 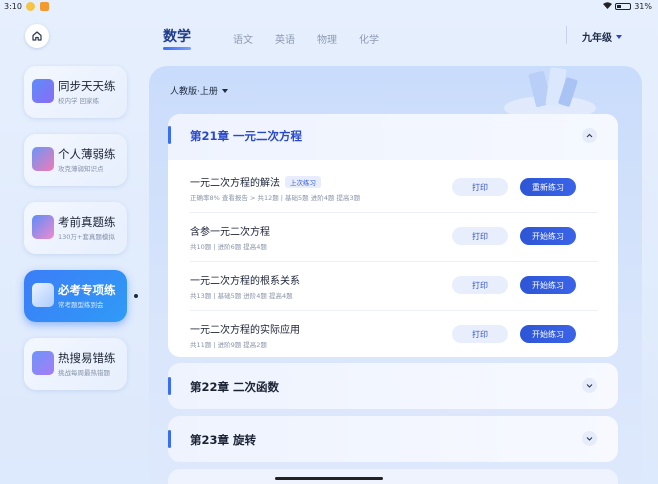 I want to click on sidebar-item-weak-practice: 个人薄弱练 攻克薄弱知识点, so click(x=75, y=160).